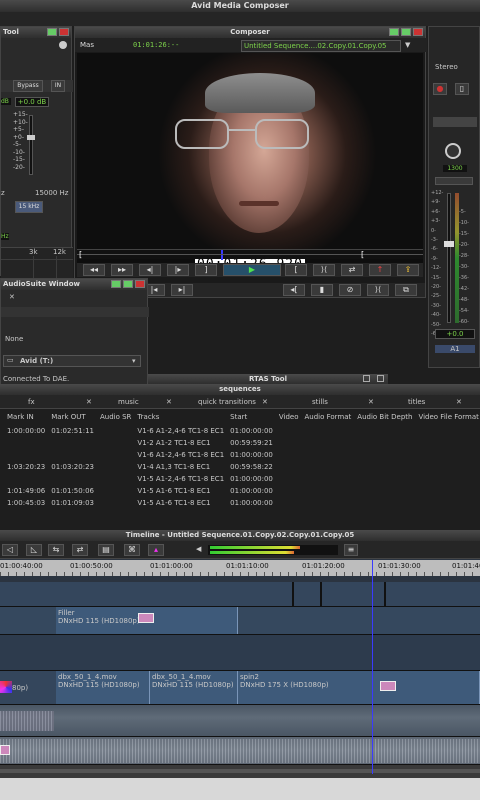  What do you see at coordinates (106, 550) in the screenshot?
I see `track-menu-icon: ▤` at bounding box center [106, 550].